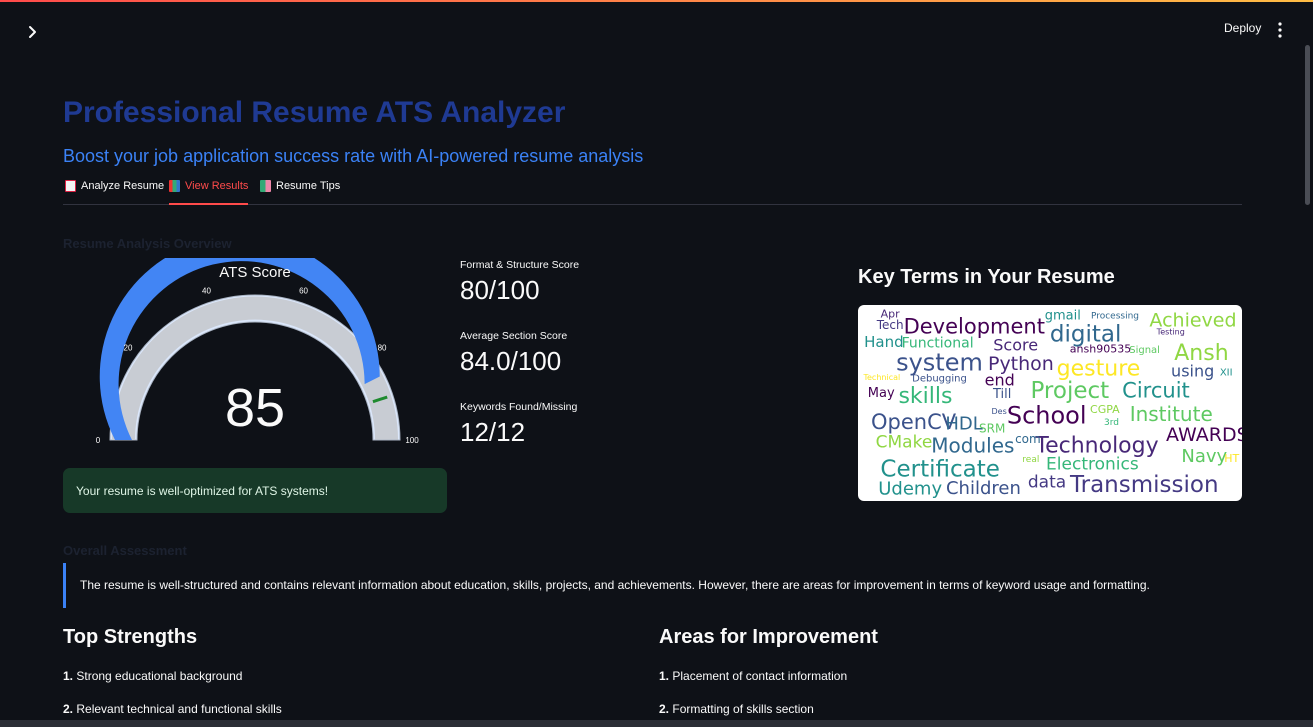 The height and width of the screenshot is (727, 1313). I want to click on word-cloud-term: Score, so click(1015, 345).